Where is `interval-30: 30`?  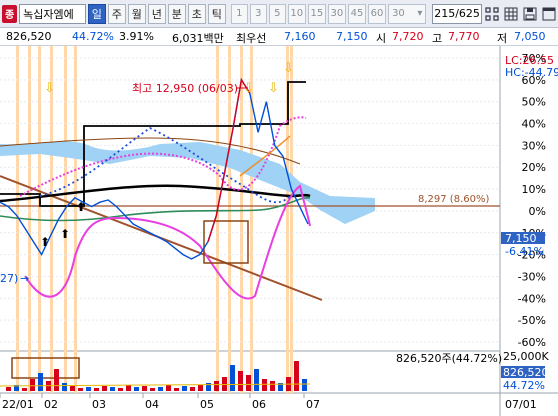
interval-30: 30 is located at coordinates (336, 13).